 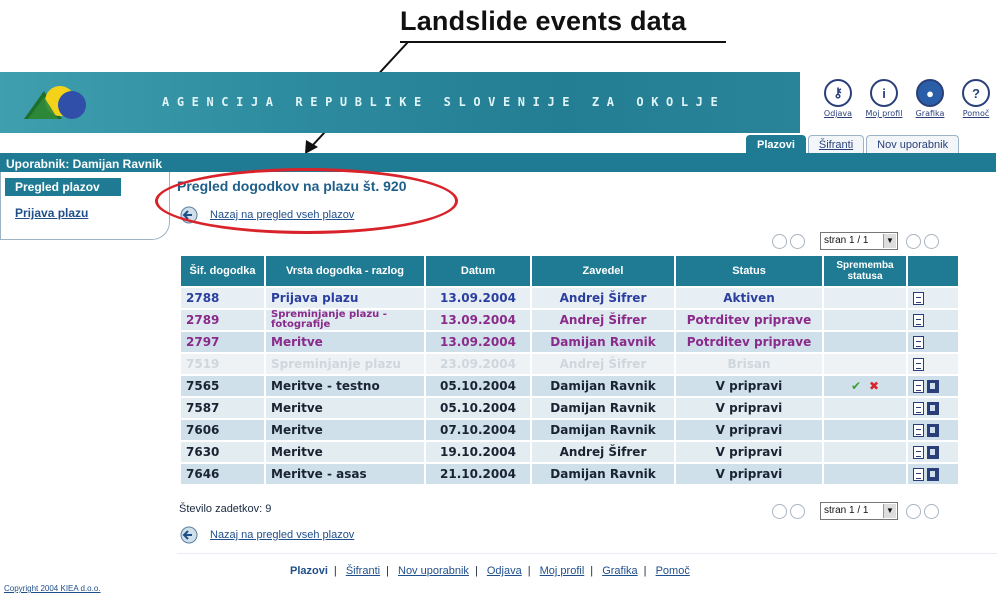 I want to click on confirm-icon: ✔, so click(x=856, y=386).